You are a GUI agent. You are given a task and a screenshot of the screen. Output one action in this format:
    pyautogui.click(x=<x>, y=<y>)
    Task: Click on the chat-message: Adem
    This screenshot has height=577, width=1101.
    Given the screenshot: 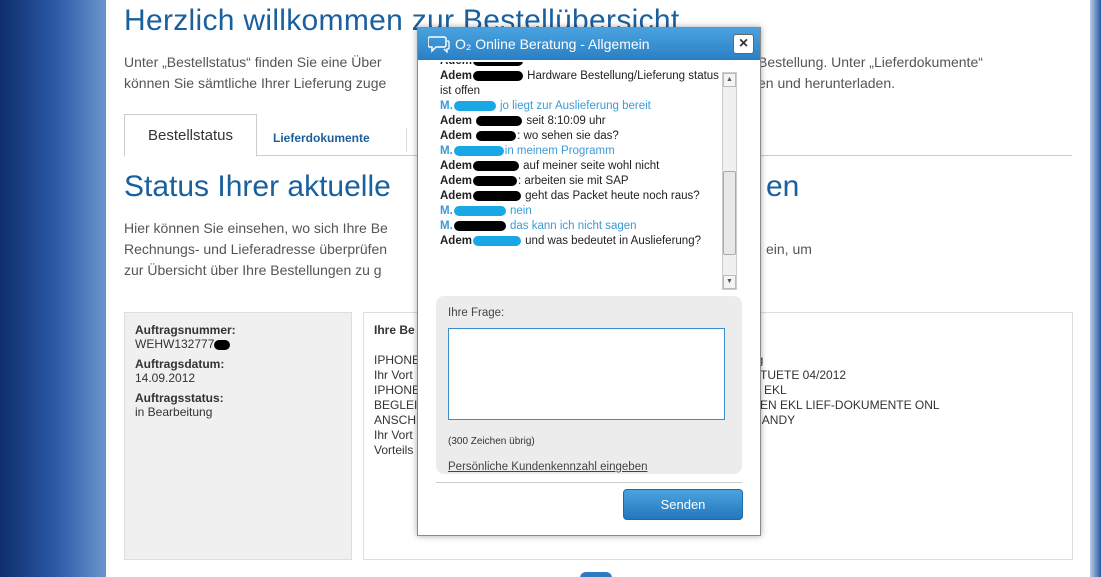 What is the action you would take?
    pyautogui.click(x=580, y=65)
    